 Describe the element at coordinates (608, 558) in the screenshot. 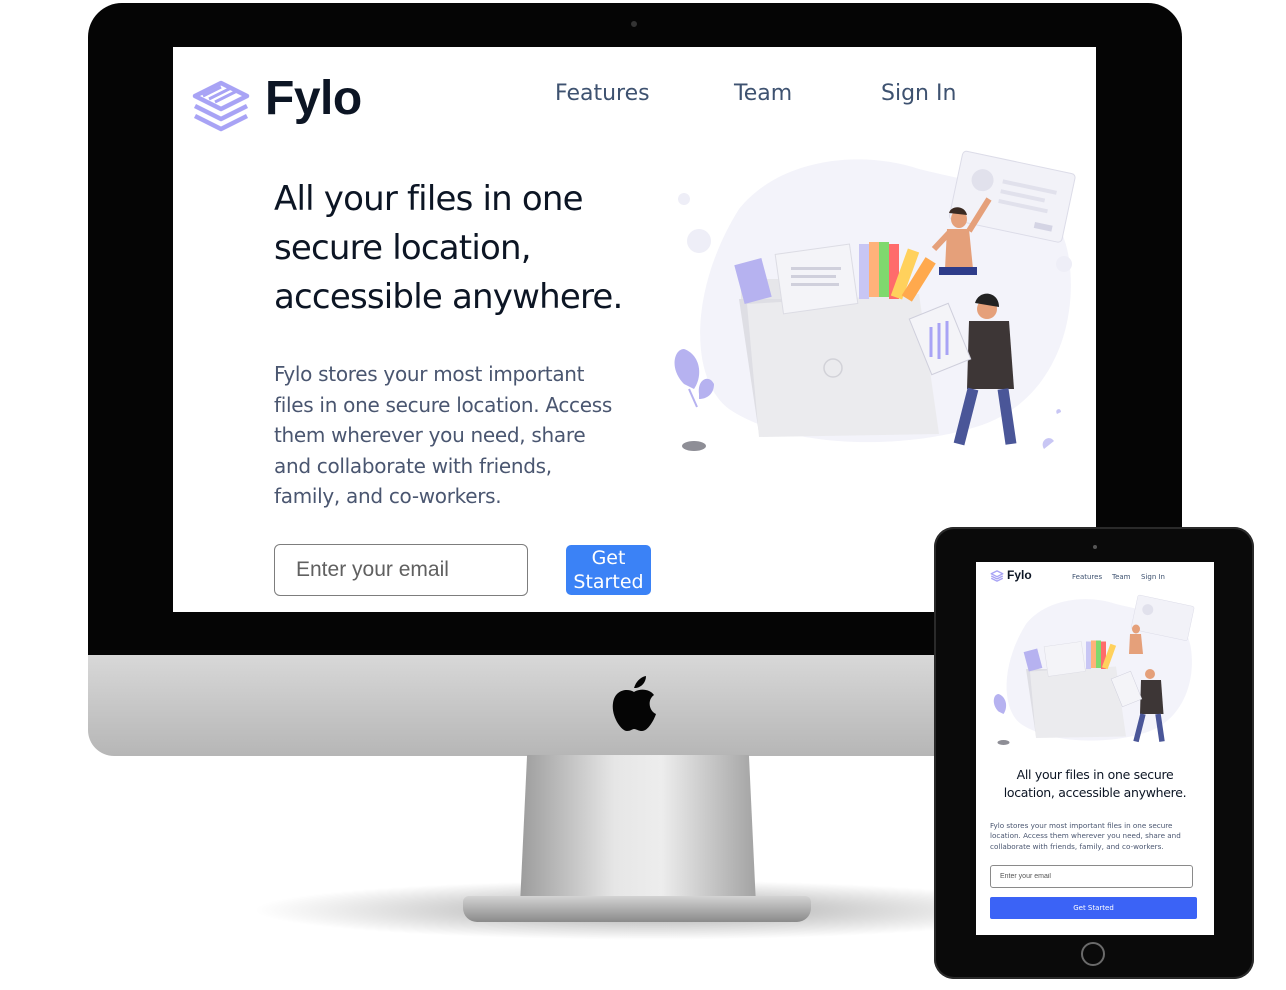

I see `cta-line: Get` at that location.